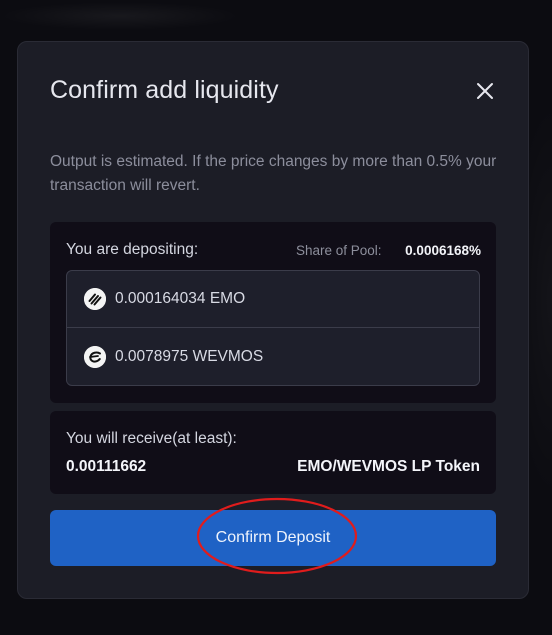 This screenshot has height=635, width=552. Describe the element at coordinates (189, 356) in the screenshot. I see `deposit-amount-wevmos: 0.0078975 WEVMOS` at that location.